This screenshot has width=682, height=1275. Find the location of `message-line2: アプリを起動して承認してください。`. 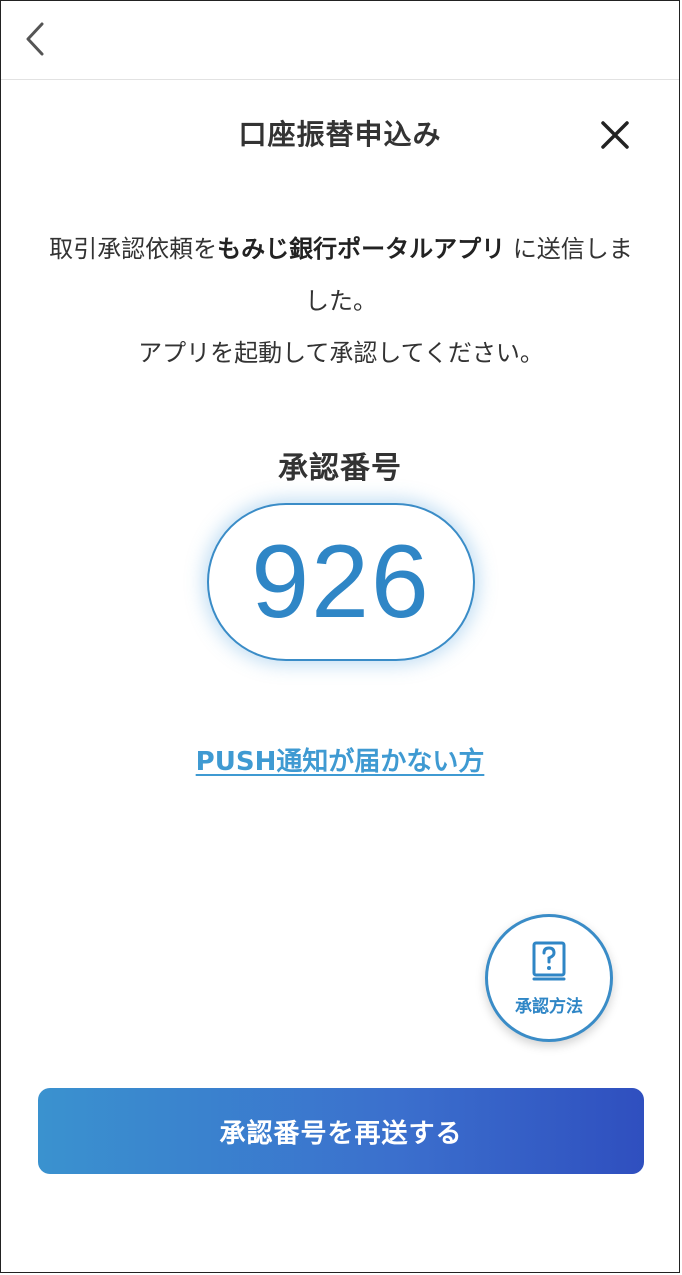

message-line2: アプリを起動して承認してください。 is located at coordinates (341, 353).